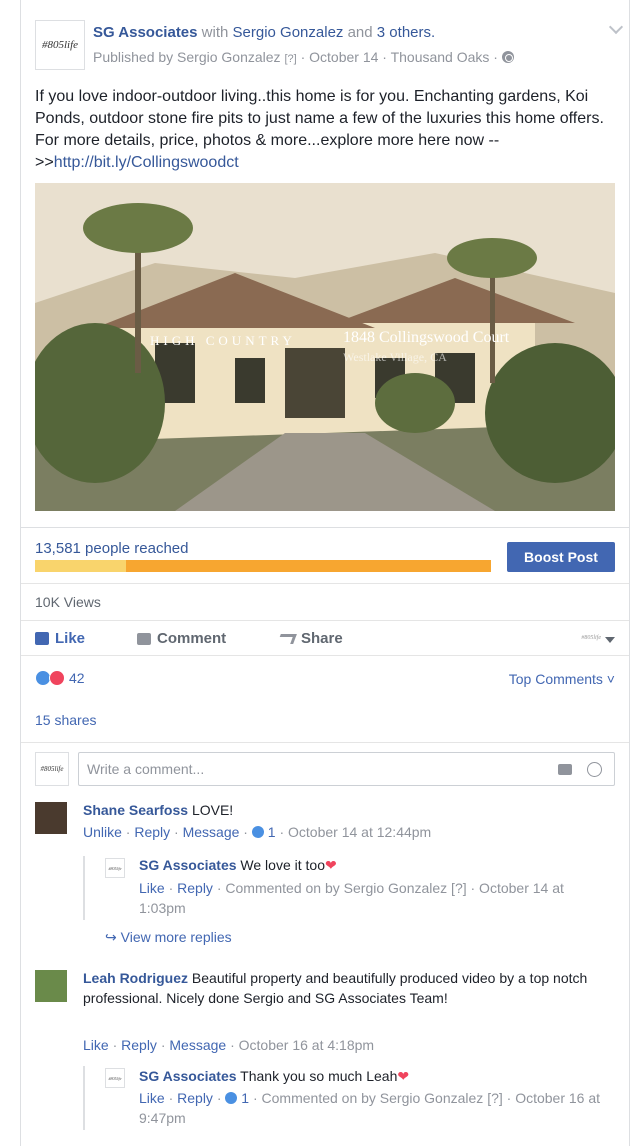 Image resolution: width=633 pixels, height=1146 pixels. I want to click on photo-address-text: 1848 Collingswood Court, so click(426, 337).